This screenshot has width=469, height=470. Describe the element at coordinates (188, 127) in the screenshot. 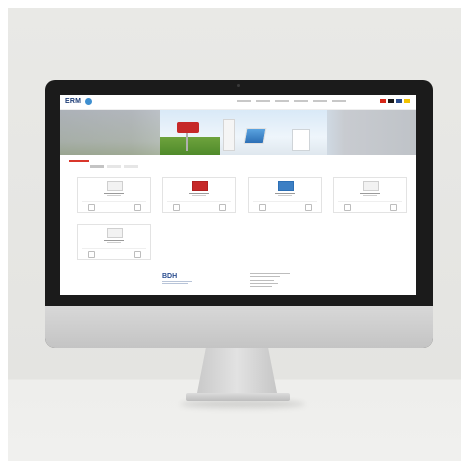

I see `heat-pump-icon` at that location.